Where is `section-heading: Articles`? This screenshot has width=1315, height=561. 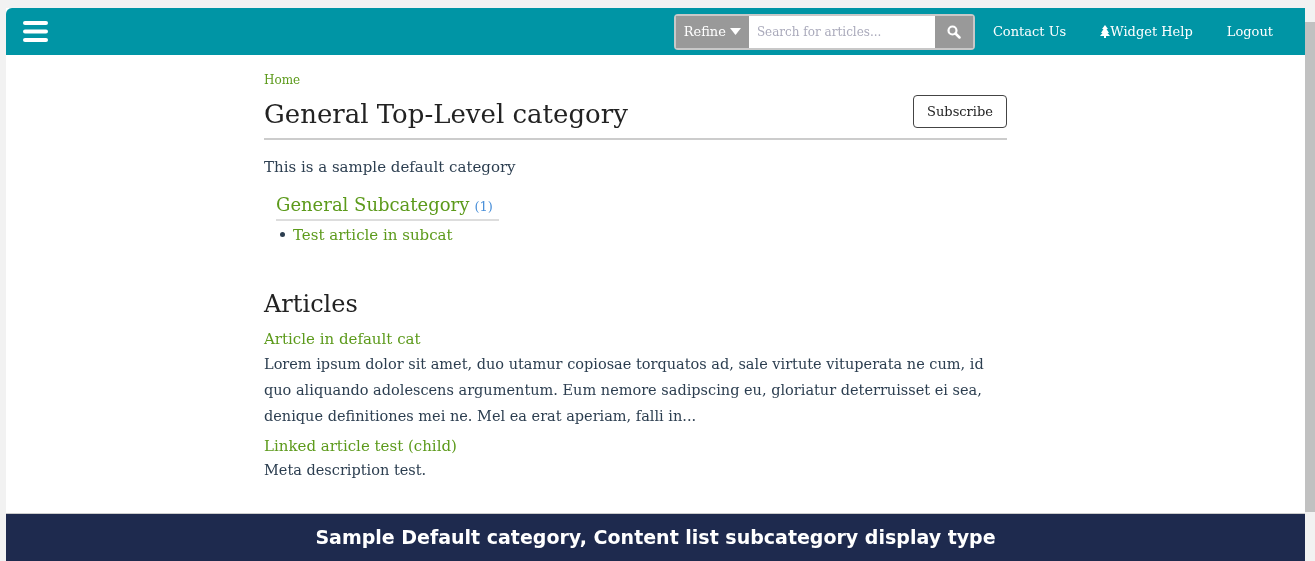 section-heading: Articles is located at coordinates (311, 304).